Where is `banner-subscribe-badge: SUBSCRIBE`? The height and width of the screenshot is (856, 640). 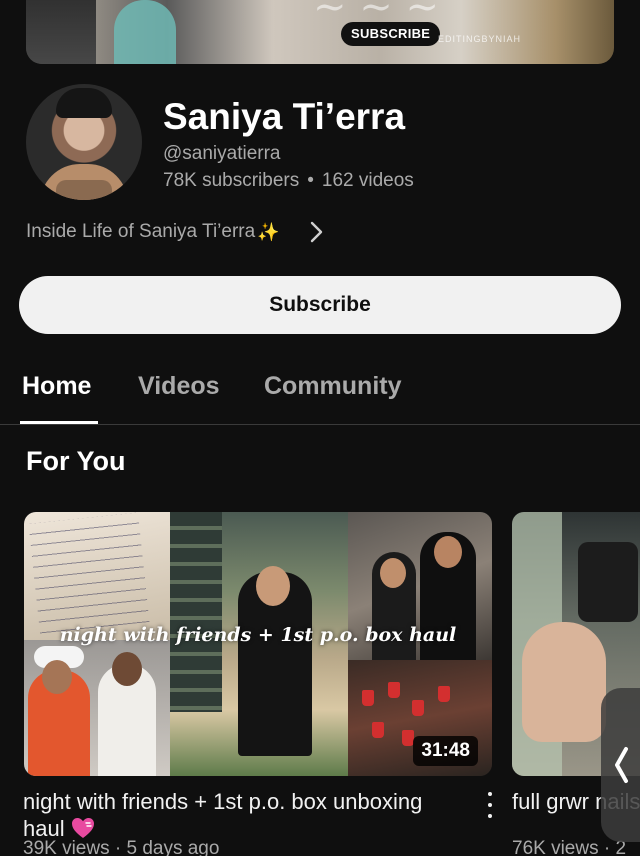 banner-subscribe-badge: SUBSCRIBE is located at coordinates (391, 34).